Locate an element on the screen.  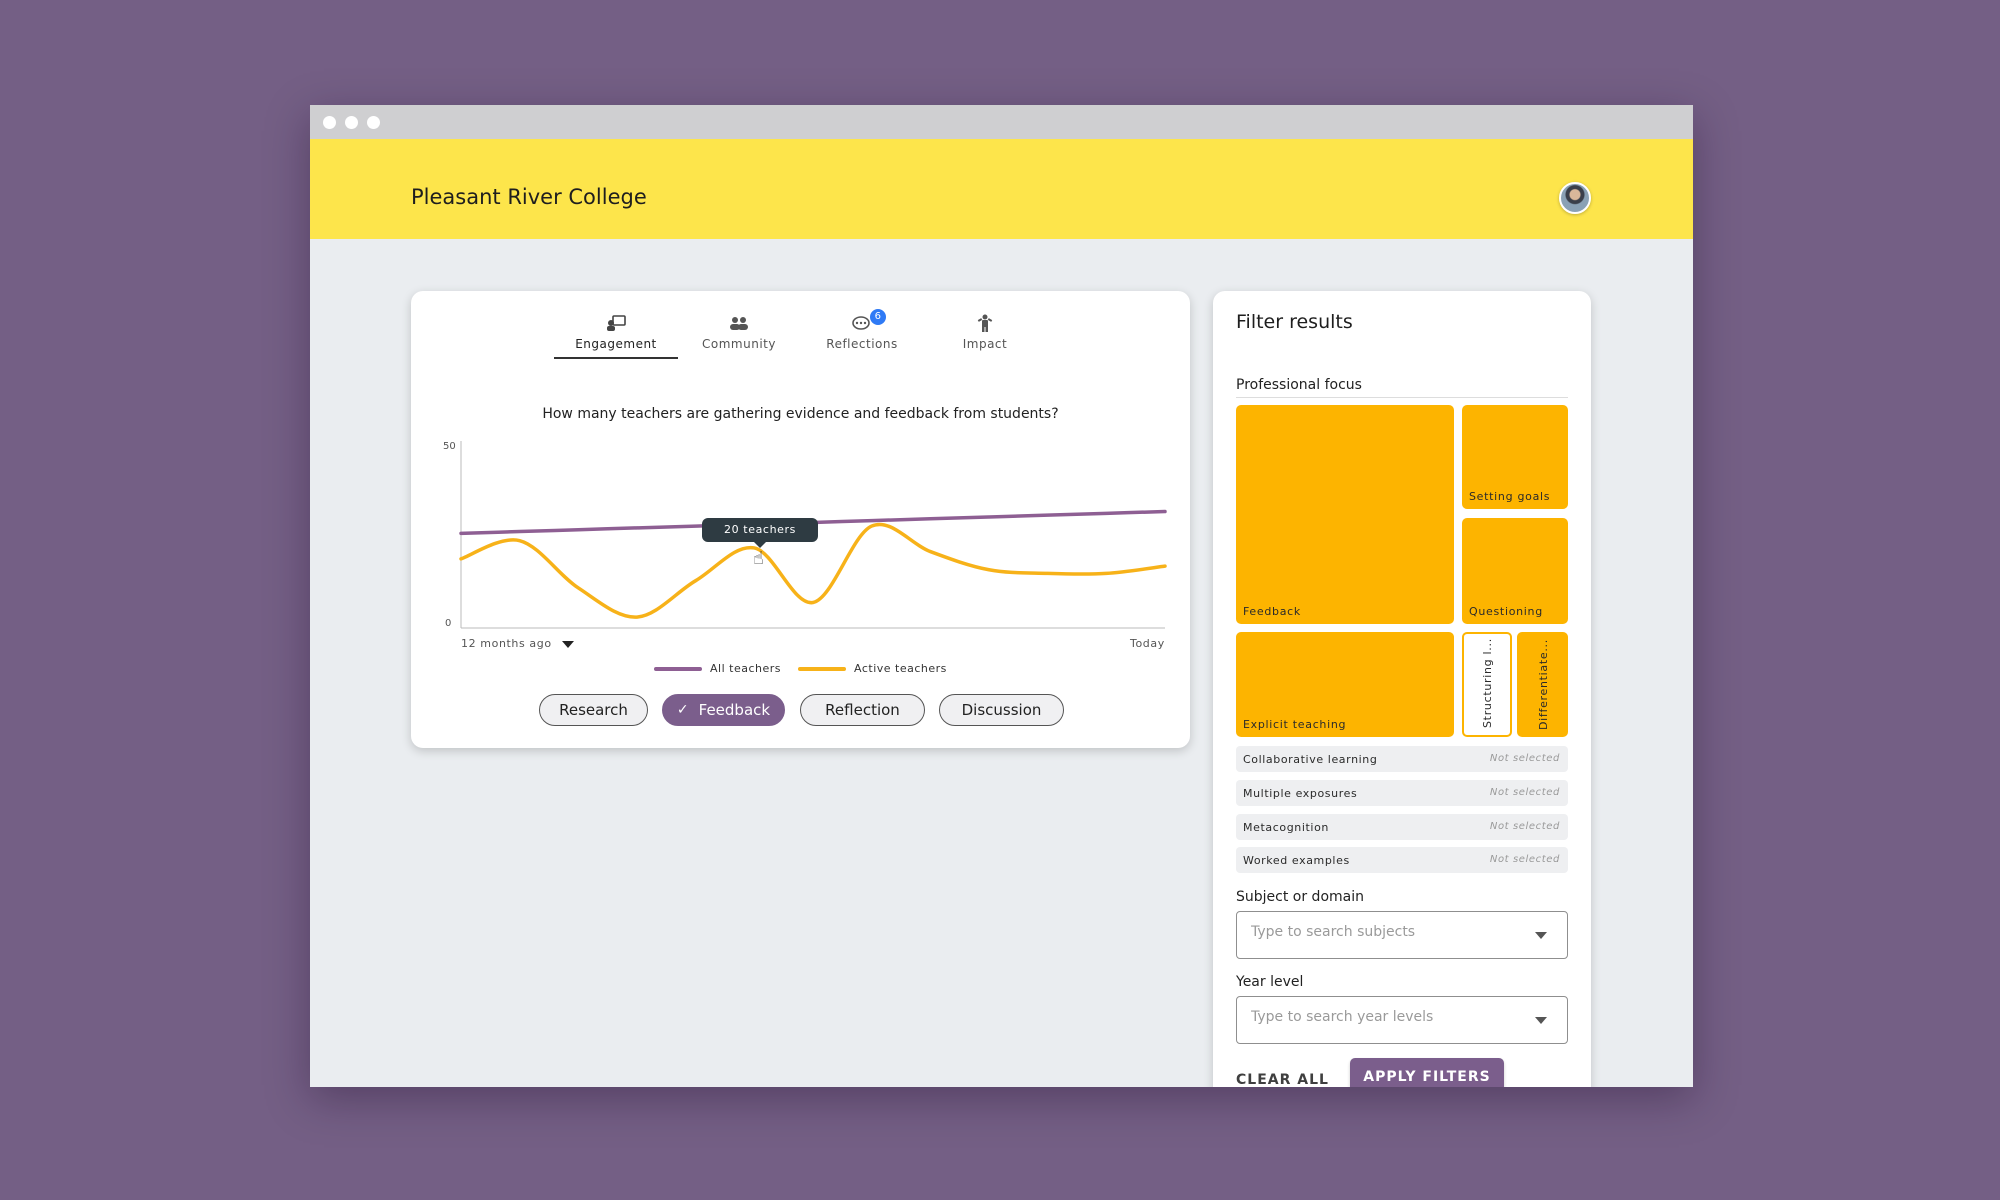
user-avatar is located at coordinates (1575, 198).